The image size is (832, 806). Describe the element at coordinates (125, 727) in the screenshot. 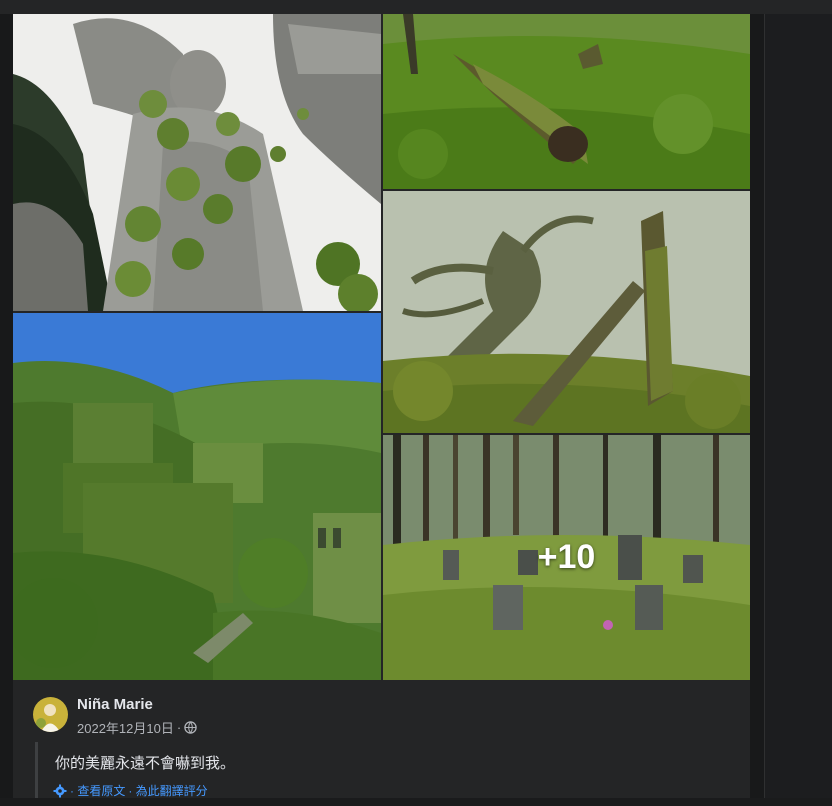

I see `post-date: 2022年12月10日` at that location.